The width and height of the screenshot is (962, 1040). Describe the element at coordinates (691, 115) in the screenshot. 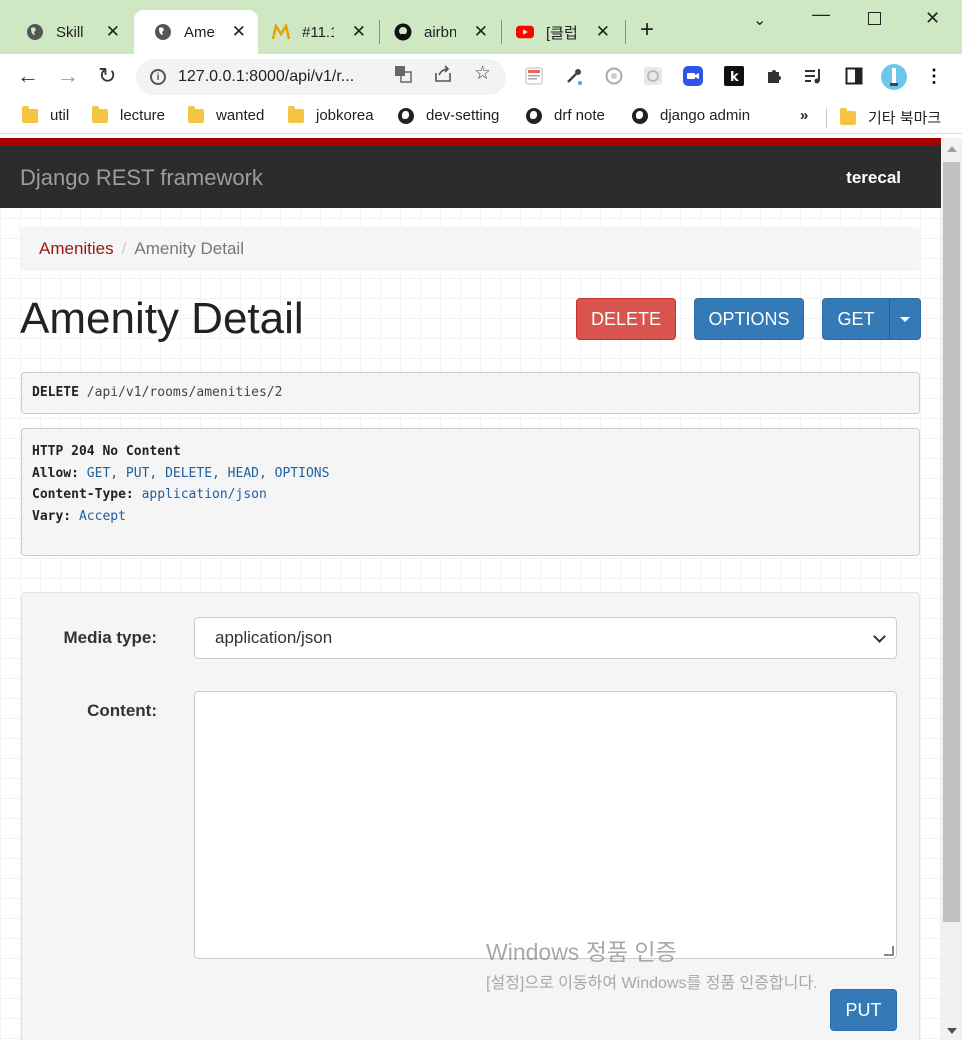

I see `bookmark-django-admin: django admin` at that location.